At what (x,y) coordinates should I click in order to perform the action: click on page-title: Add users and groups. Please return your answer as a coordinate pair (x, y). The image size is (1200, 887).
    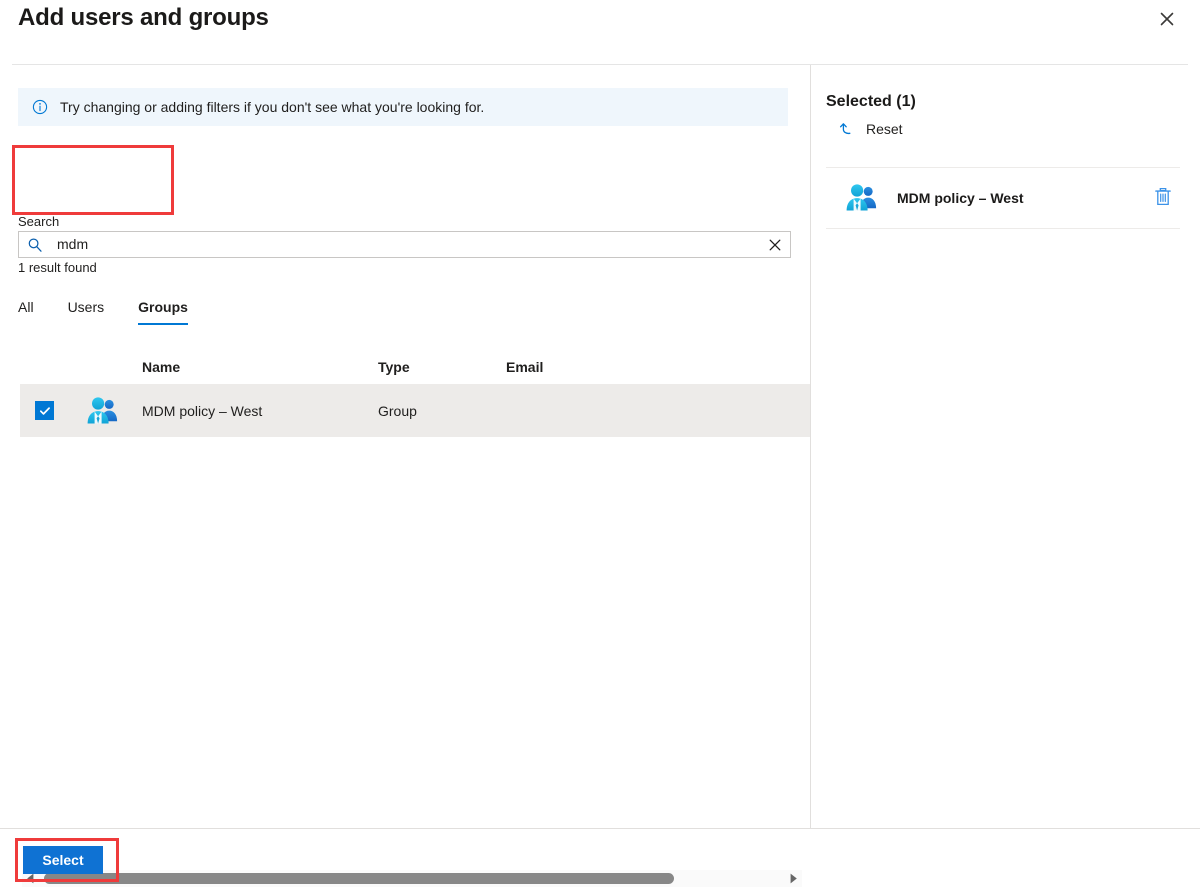
    Looking at the image, I should click on (143, 17).